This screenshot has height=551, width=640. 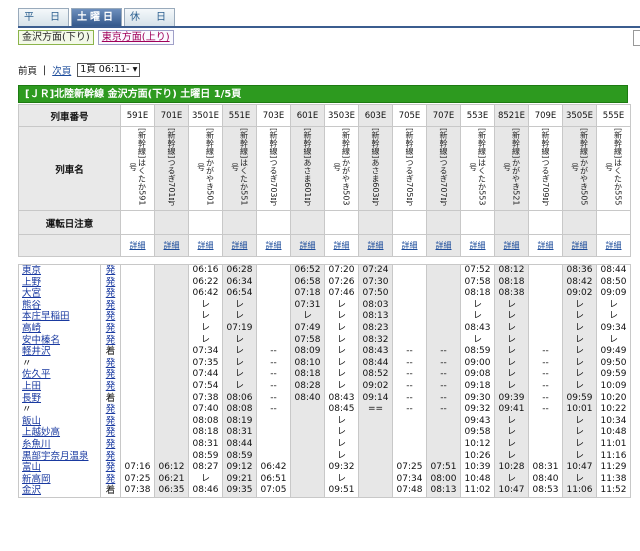 What do you see at coordinates (61, 70) in the screenshot?
I see `next-page-link: 次頁` at bounding box center [61, 70].